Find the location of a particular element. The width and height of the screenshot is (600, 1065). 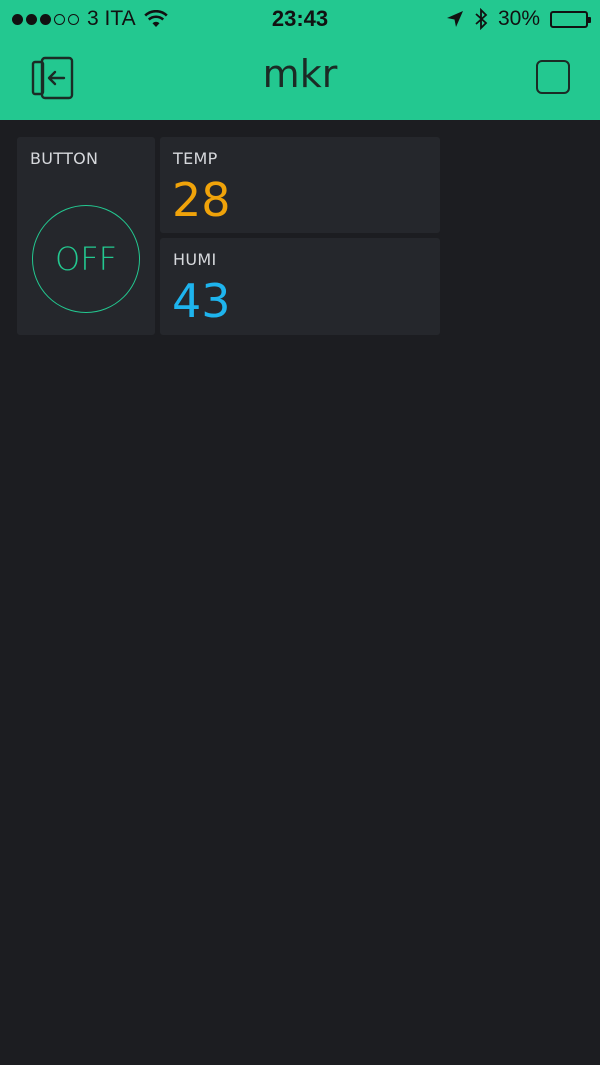

battery-percent: 30% is located at coordinates (518, 18).